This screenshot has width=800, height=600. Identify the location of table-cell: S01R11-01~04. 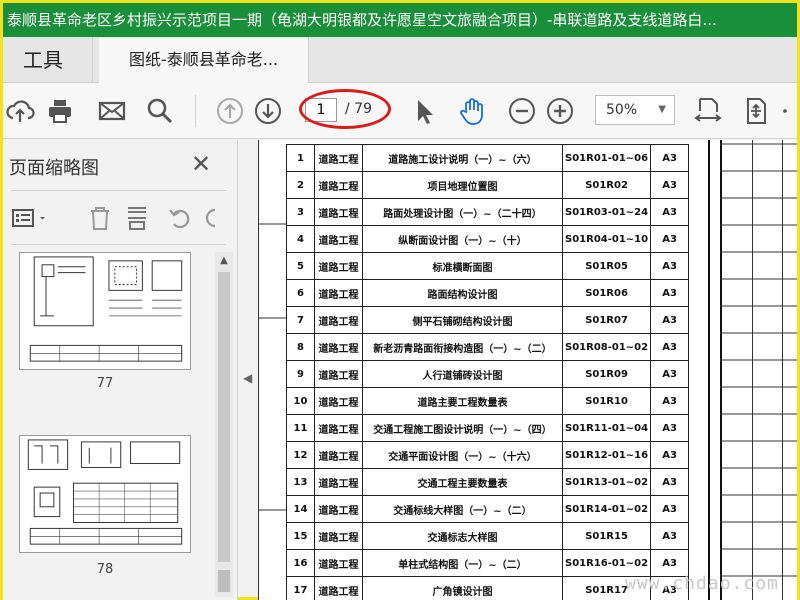
(606, 428).